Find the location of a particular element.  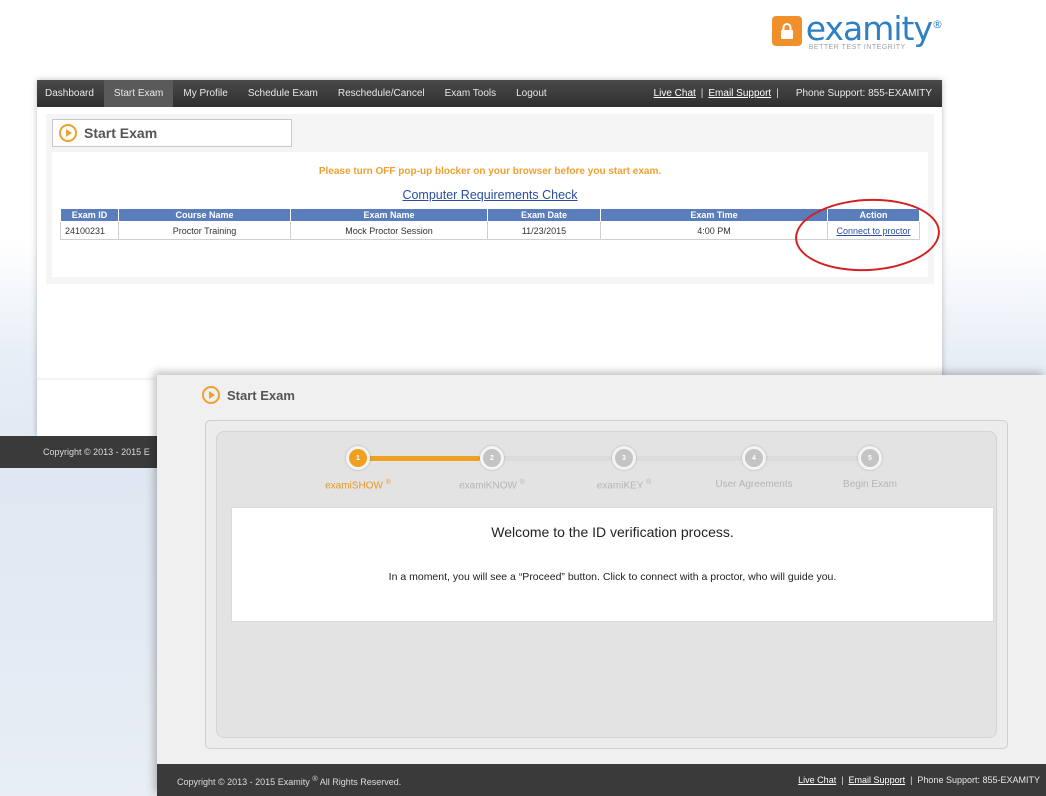

step-connector-done is located at coordinates (419, 458).